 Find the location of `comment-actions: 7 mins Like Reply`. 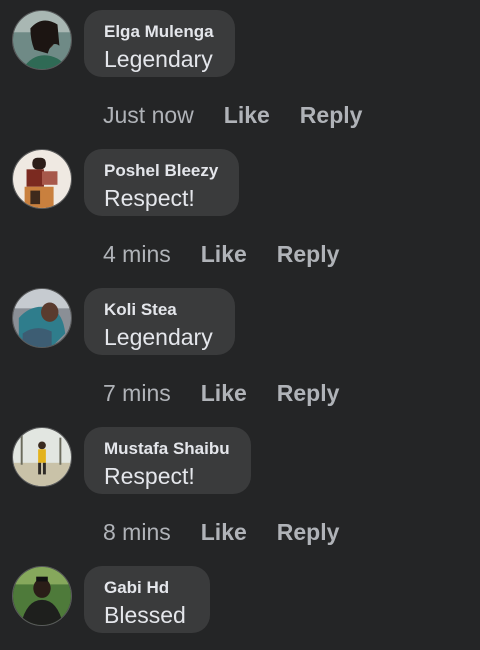

comment-actions: 7 mins Like Reply is located at coordinates (221, 393).